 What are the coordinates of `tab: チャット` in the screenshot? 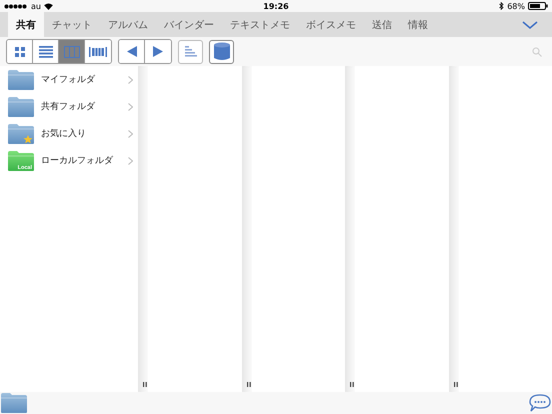 It's located at (72, 24).